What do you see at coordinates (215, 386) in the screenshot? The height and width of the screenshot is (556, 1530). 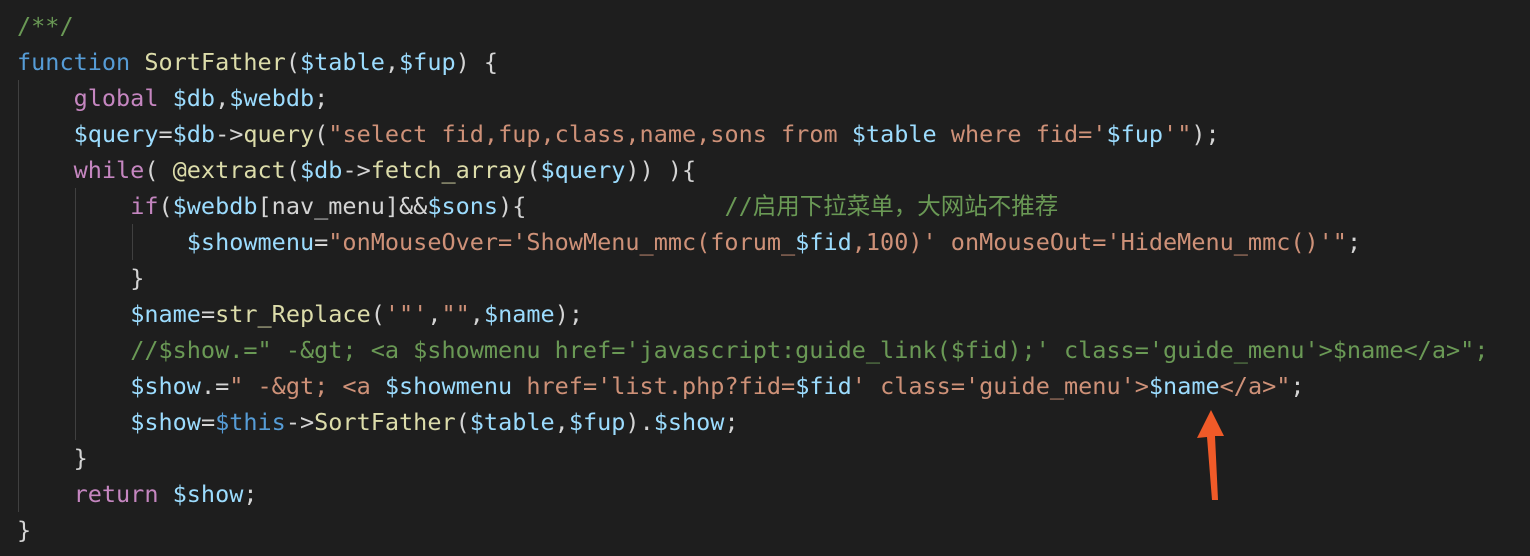 I see `code-token: .=` at bounding box center [215, 386].